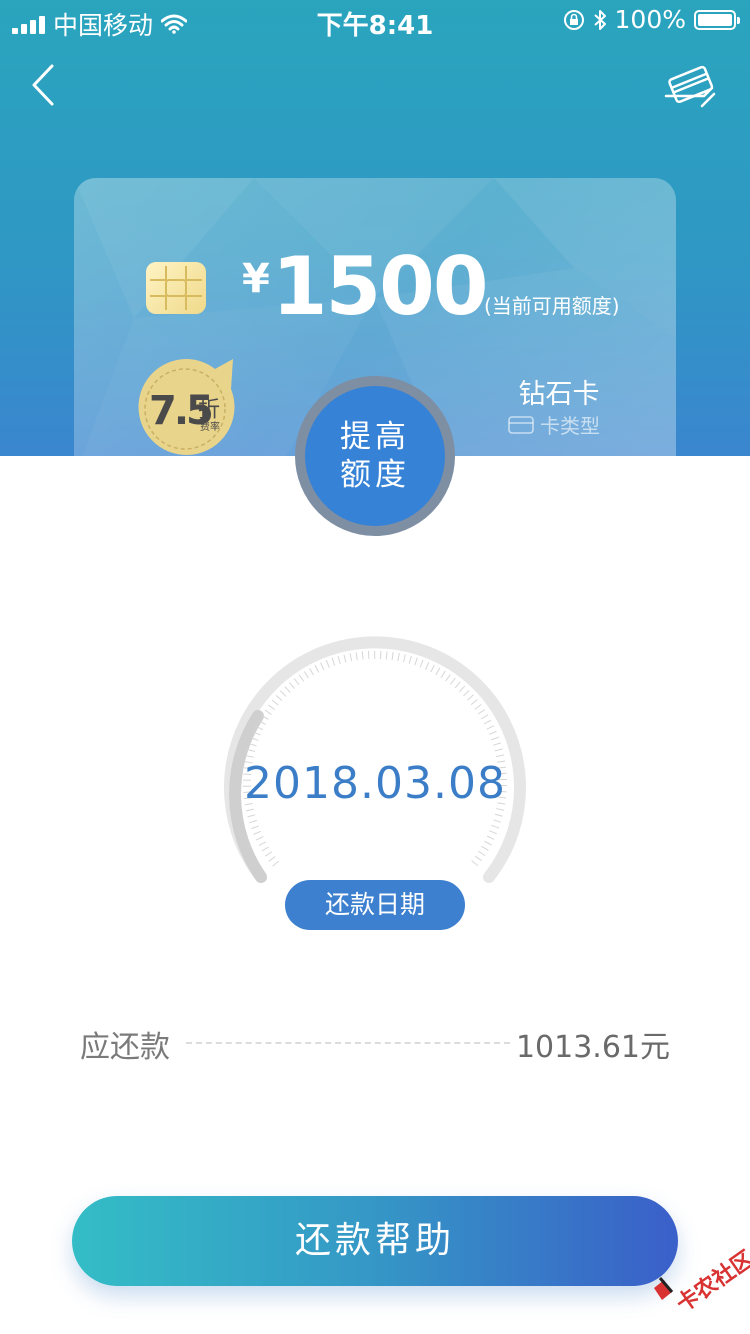 The width and height of the screenshot is (750, 1334). What do you see at coordinates (210, 427) in the screenshot?
I see `discount-sub: 费率` at bounding box center [210, 427].